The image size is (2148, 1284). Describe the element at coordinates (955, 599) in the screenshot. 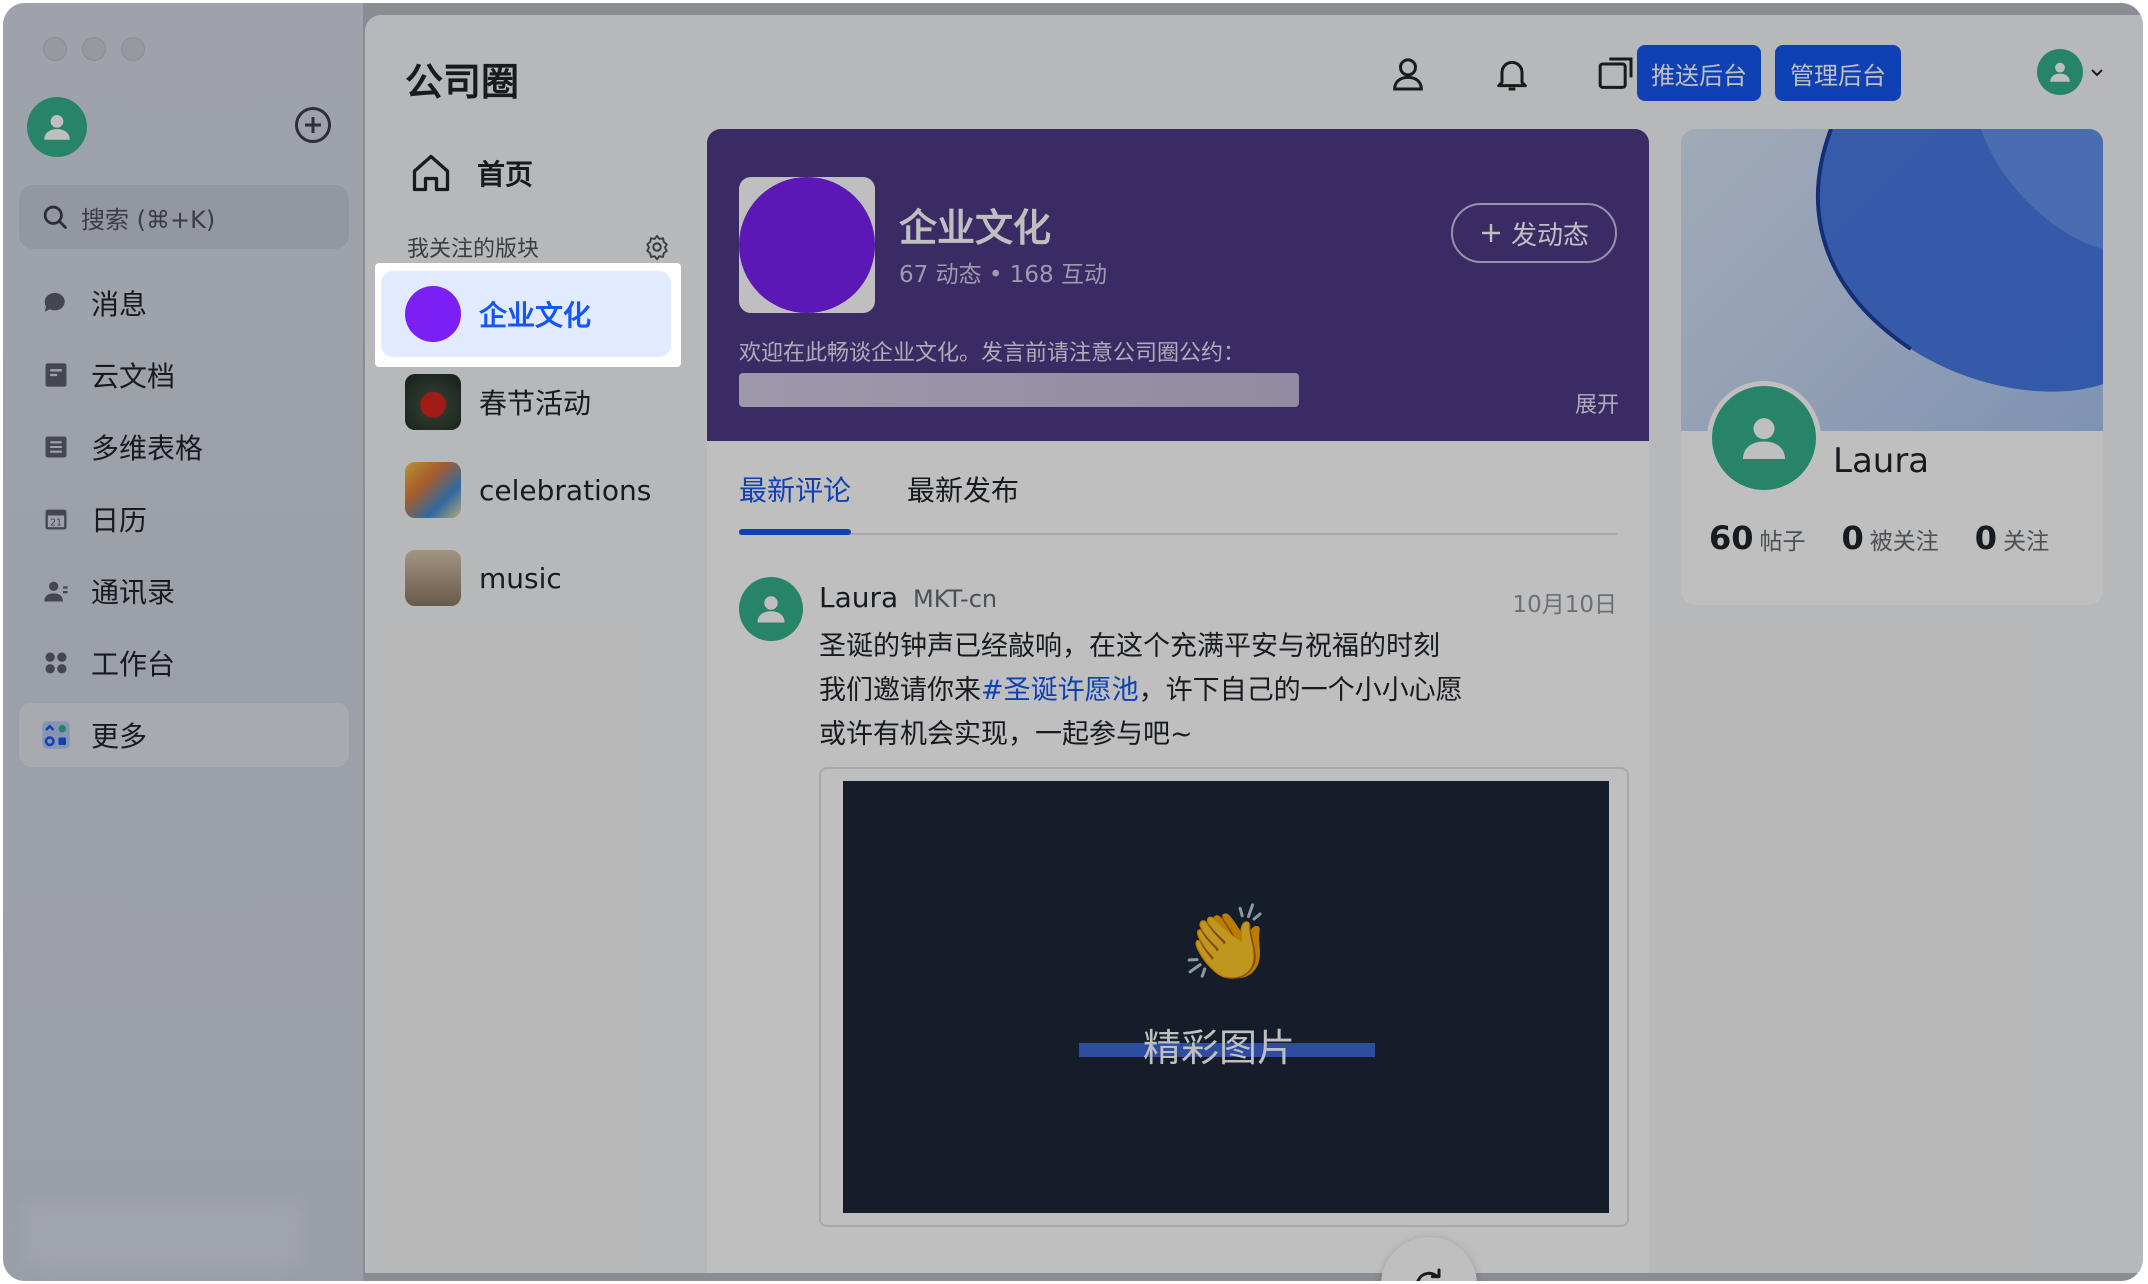

I see `post-department: MKT-cn` at that location.